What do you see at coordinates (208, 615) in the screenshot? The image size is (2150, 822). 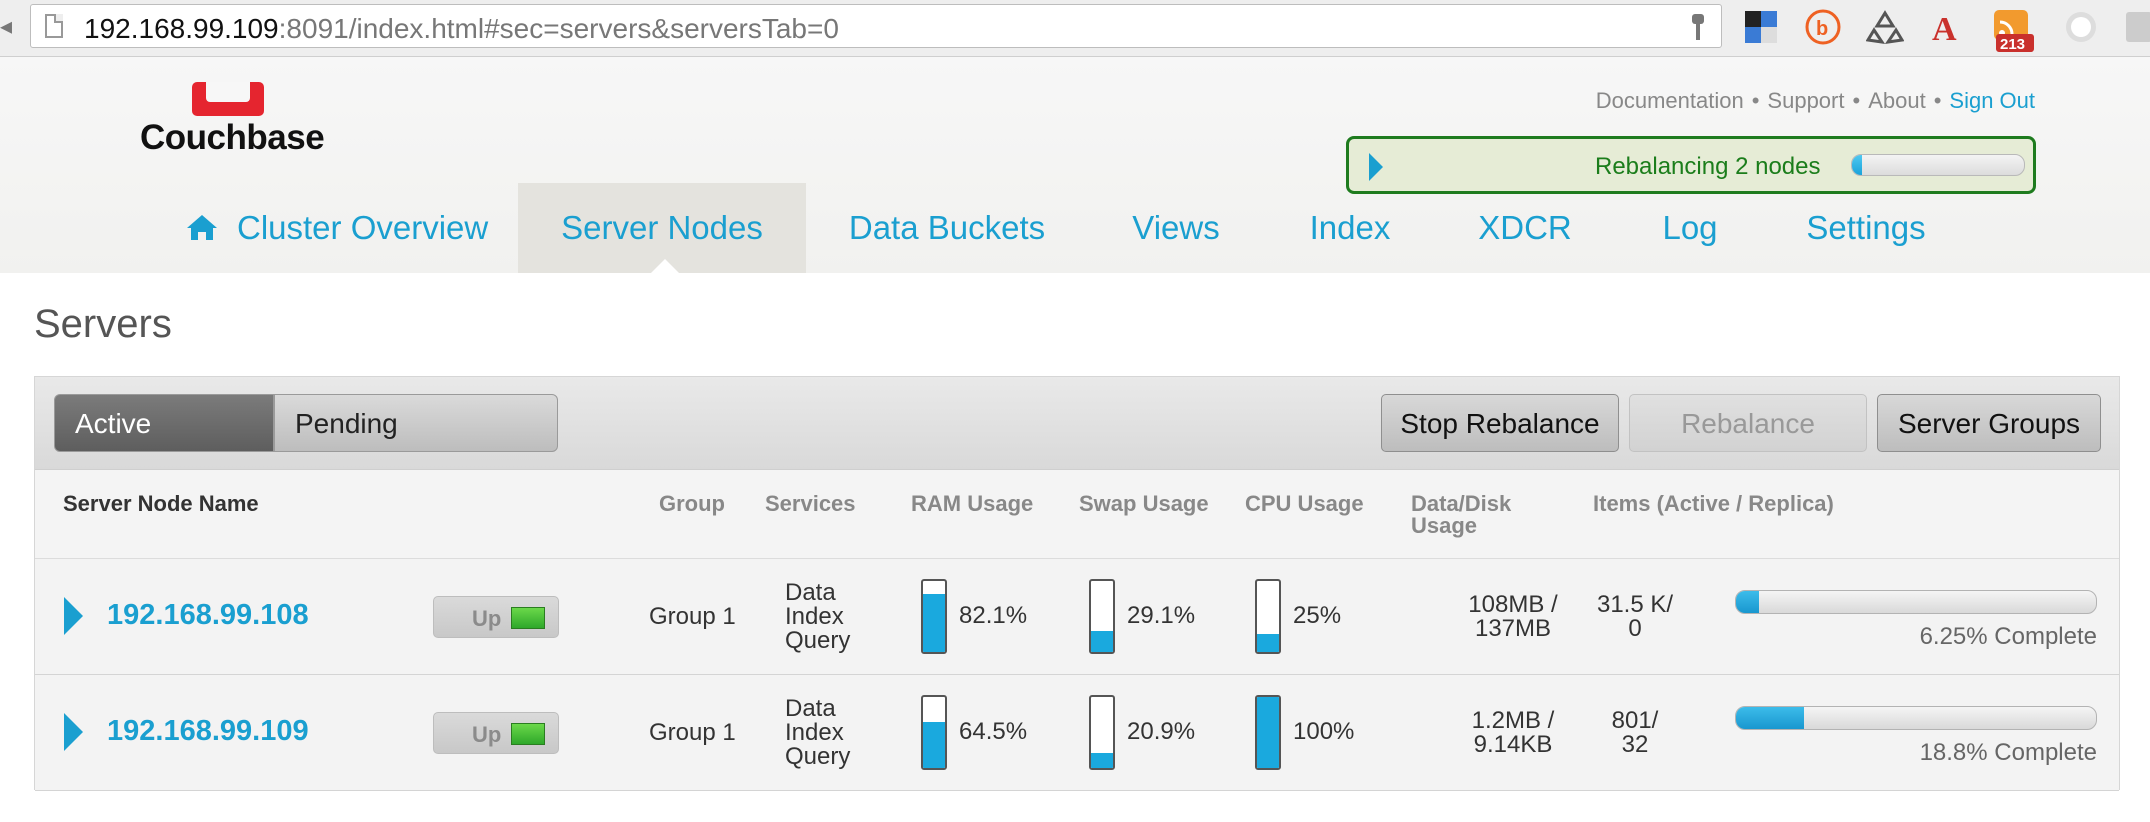 I see `server-node-name: 192.168.99.108` at bounding box center [208, 615].